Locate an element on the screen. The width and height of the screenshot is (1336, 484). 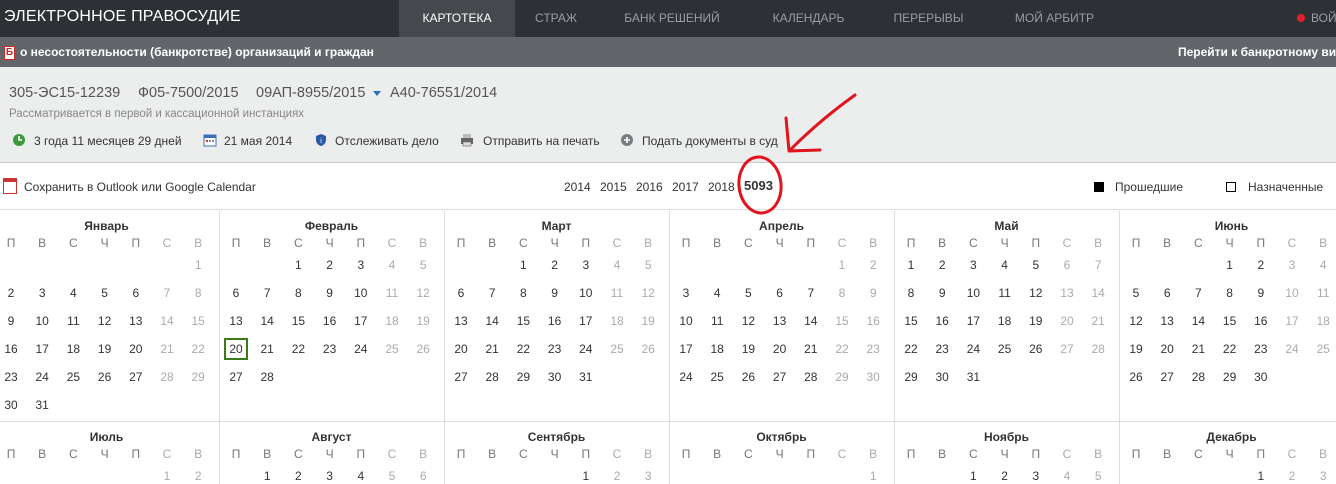
calendar-day: 18 is located at coordinates (1323, 321).